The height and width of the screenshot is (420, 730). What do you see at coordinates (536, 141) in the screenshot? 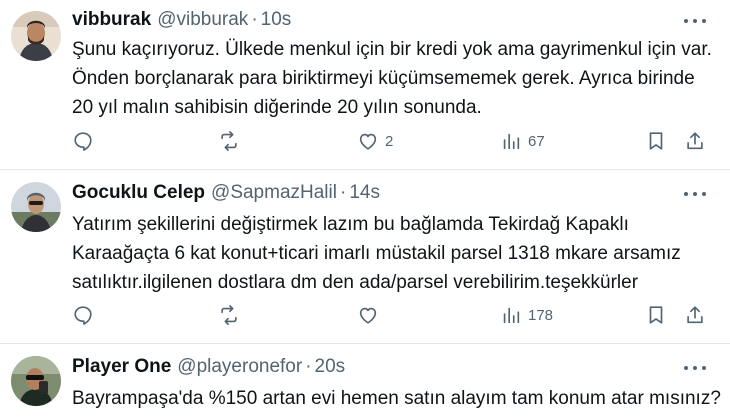
I see `view-count: 67` at bounding box center [536, 141].